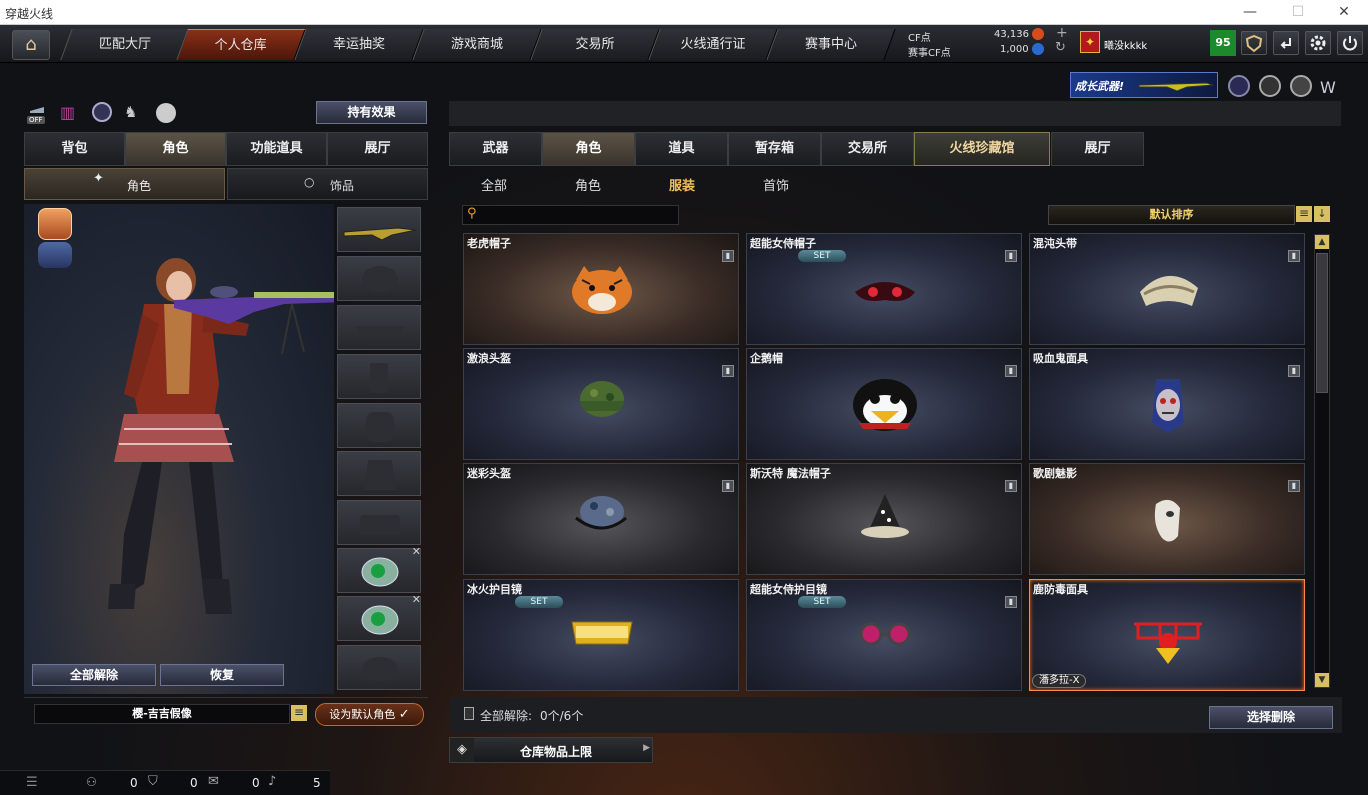 This screenshot has width=1368, height=795. Describe the element at coordinates (124, 184) in the screenshot. I see `subtab-character: ✦ 角色` at that location.